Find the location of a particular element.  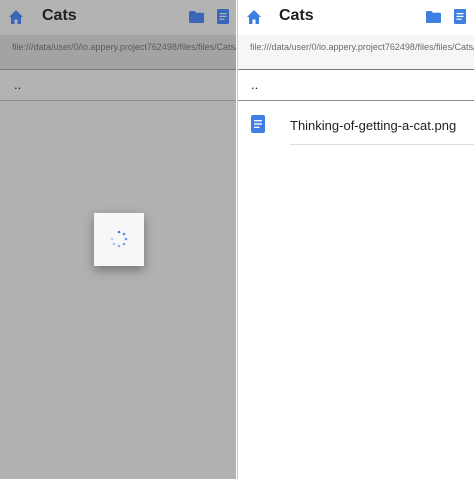

list-divider is located at coordinates (382, 144).